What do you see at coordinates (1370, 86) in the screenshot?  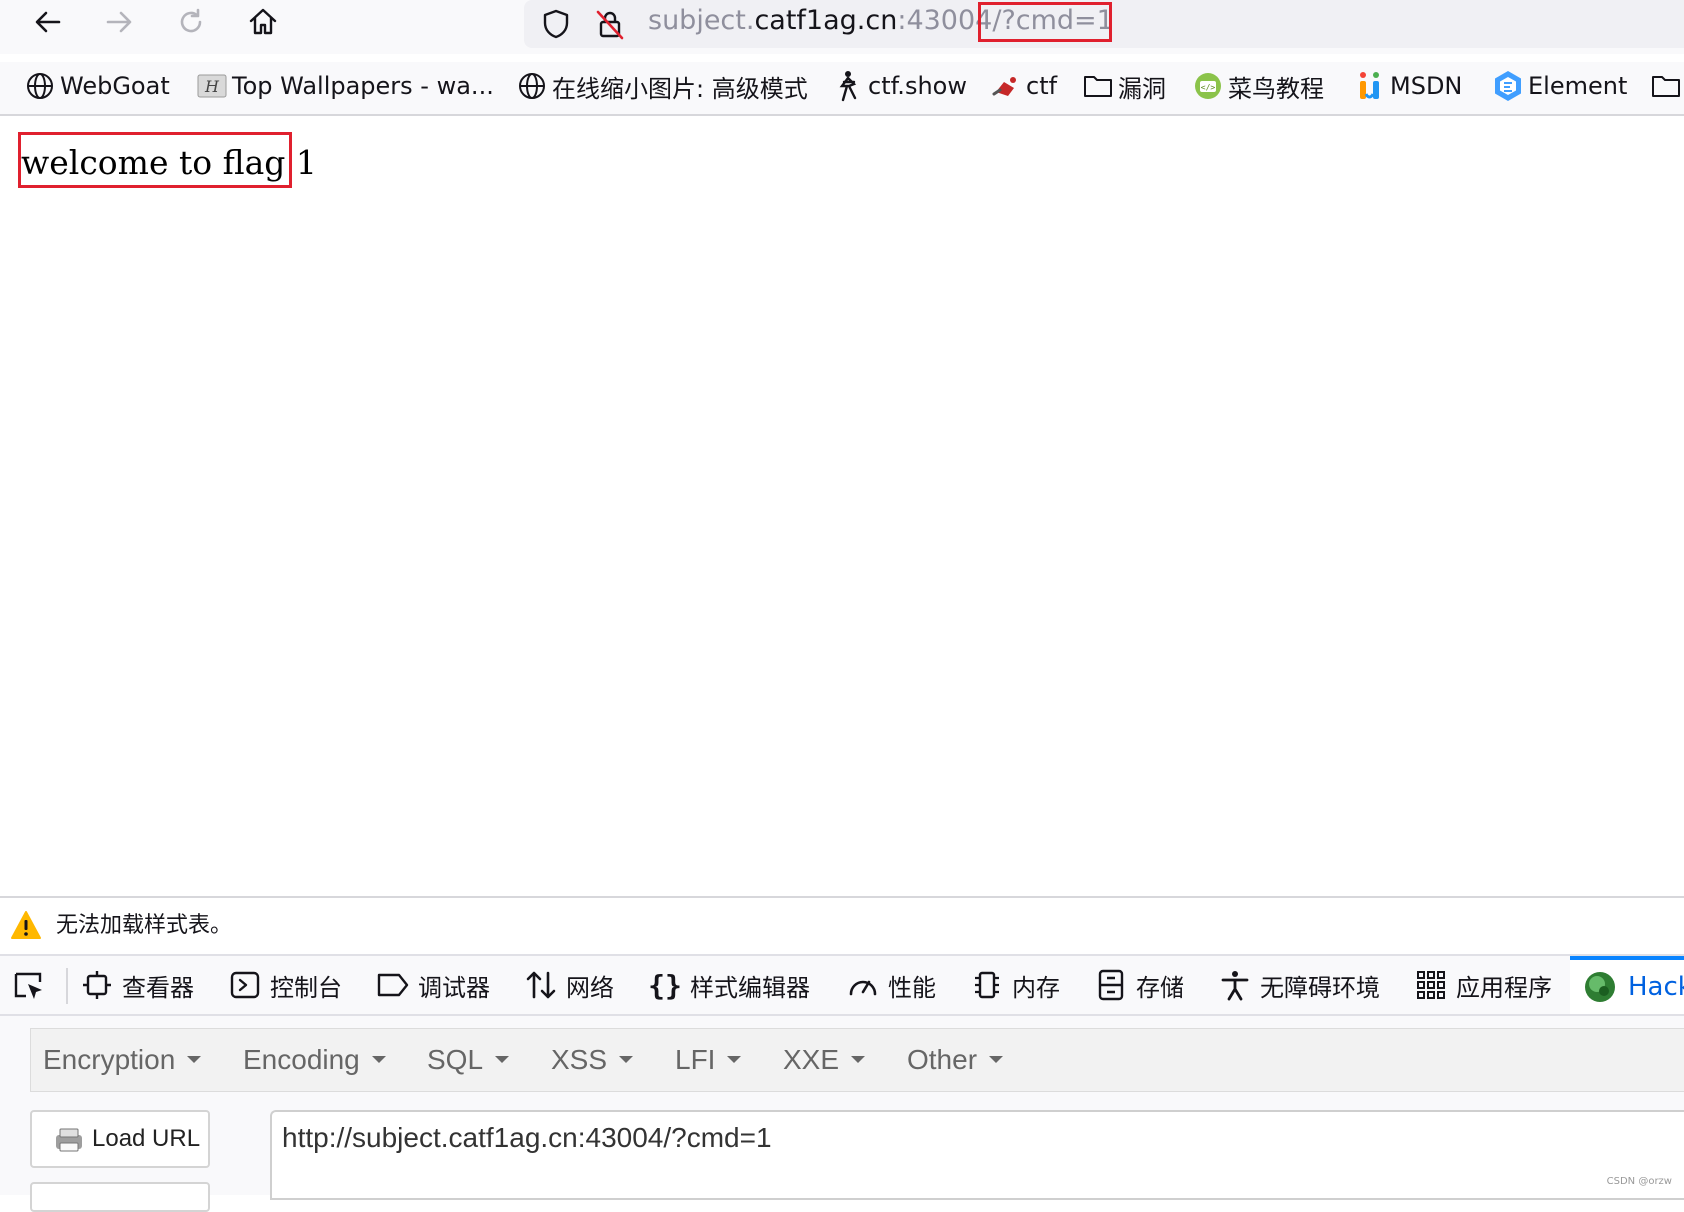 I see `msdn-icon` at bounding box center [1370, 86].